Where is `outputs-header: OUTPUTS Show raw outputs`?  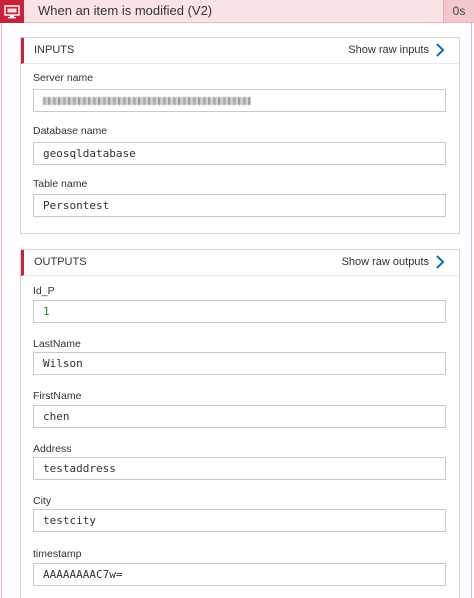
outputs-header: OUTPUTS Show raw outputs is located at coordinates (240, 263).